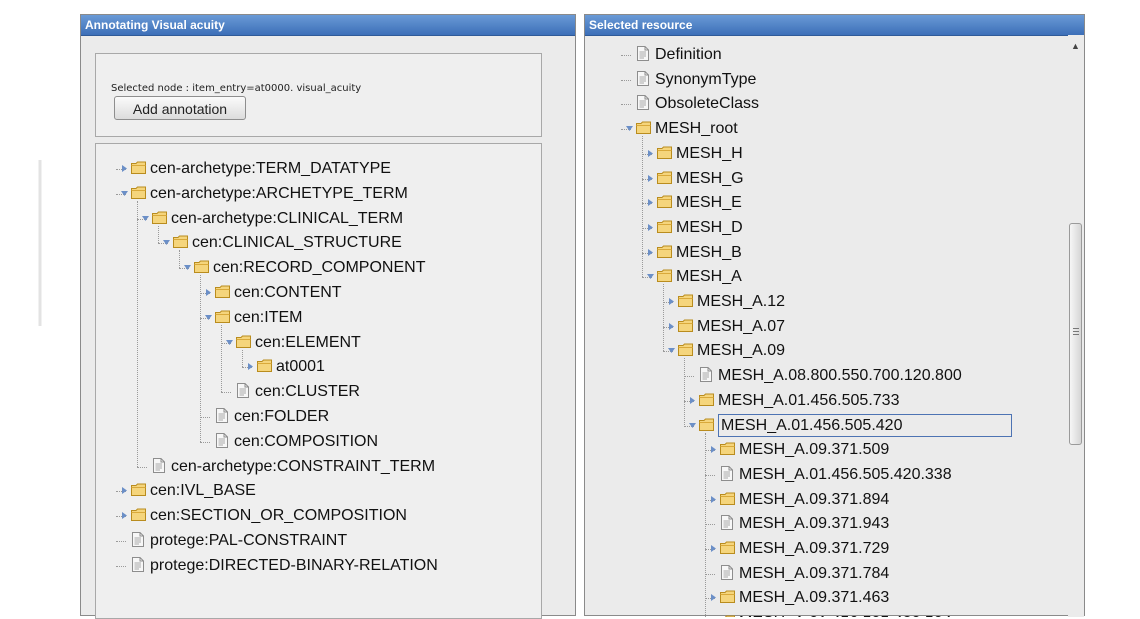 This screenshot has height=619, width=1140. Describe the element at coordinates (278, 515) in the screenshot. I see `tree-node-label: cen:SECTION_OR_COMPOSITION` at that location.